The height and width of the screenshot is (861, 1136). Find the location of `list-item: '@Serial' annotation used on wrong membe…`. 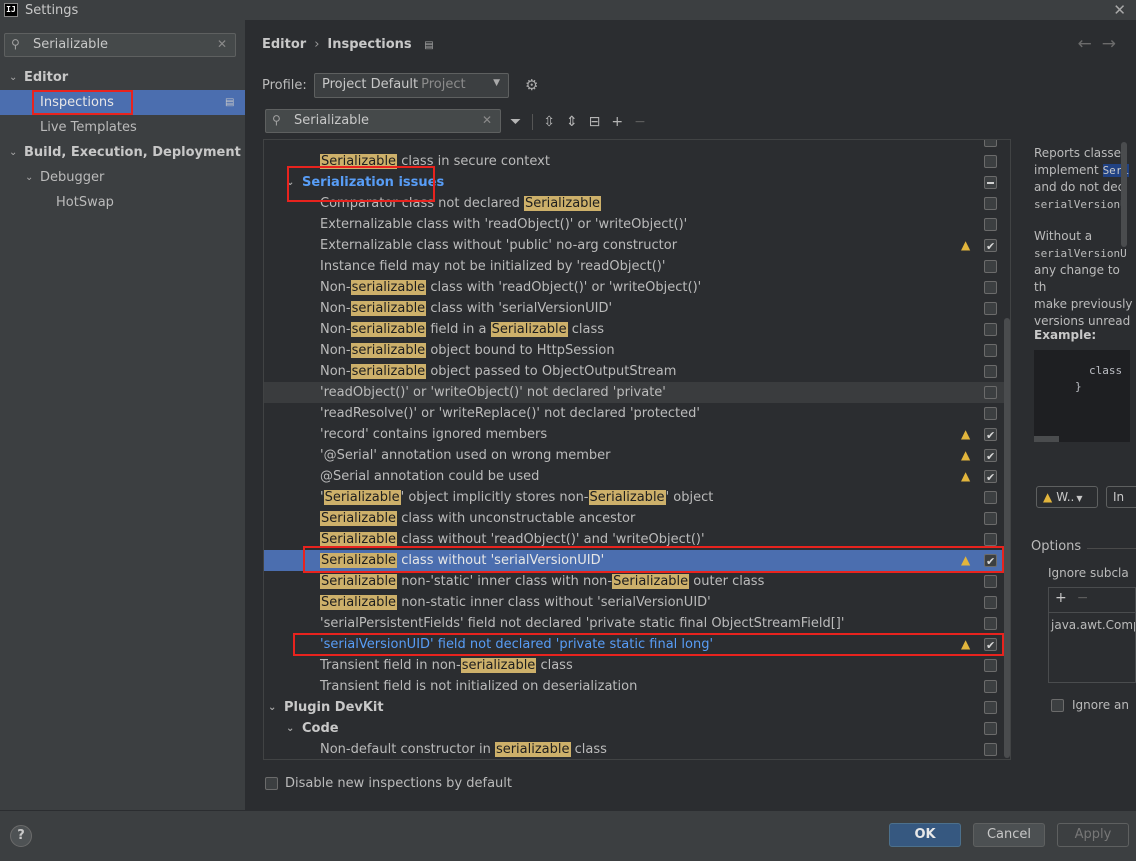

list-item: '@Serial' annotation used on wrong membe… is located at coordinates (634, 456).